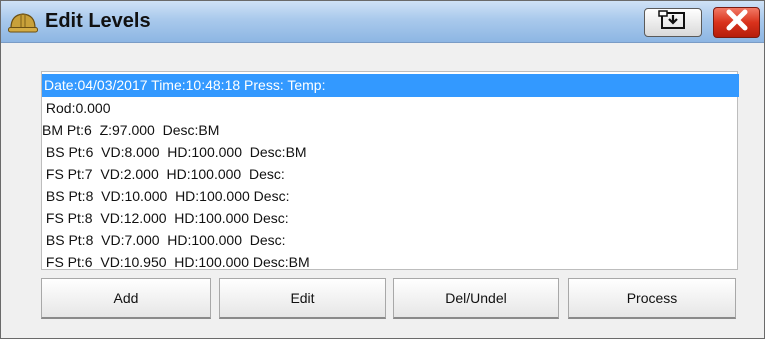 Image resolution: width=765 pixels, height=339 pixels. I want to click on list-item-text: BM Pt:6 Z:97.000 Desc:BM, so click(131, 130).